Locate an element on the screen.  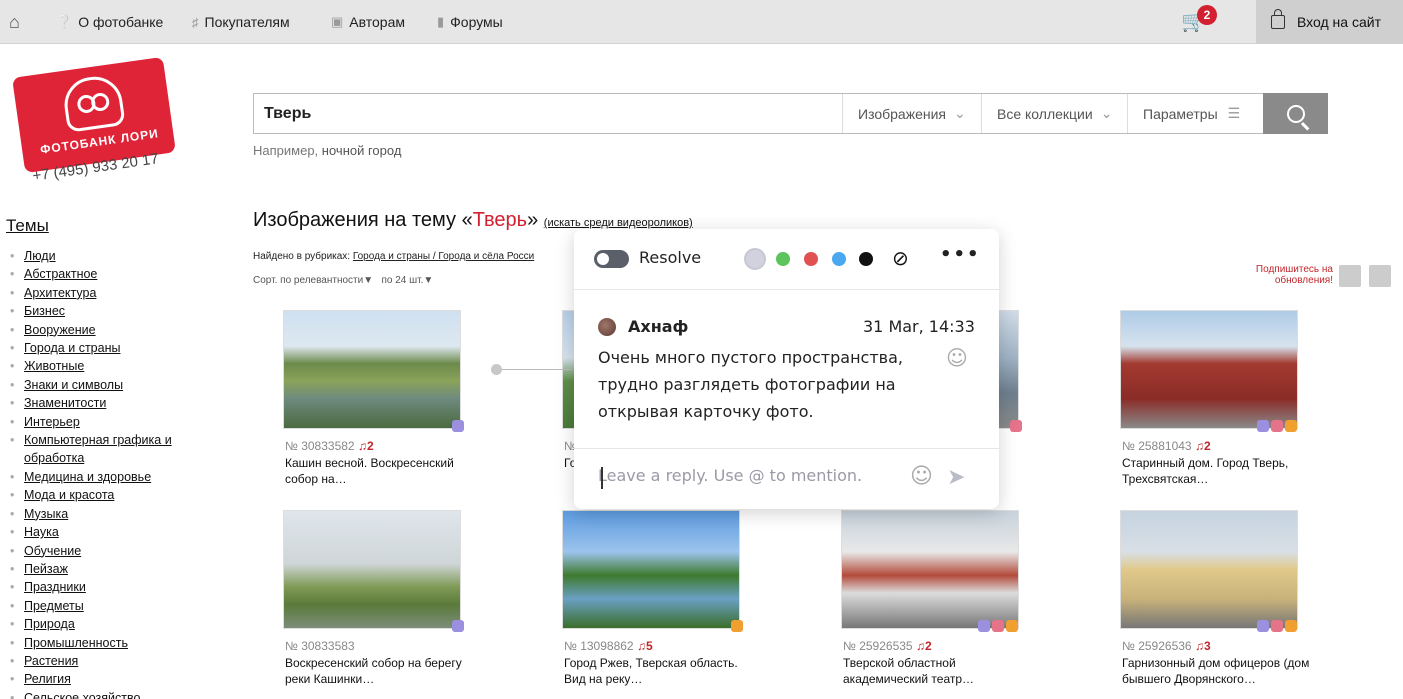
category-link: Города и страны / Города и сёла Росси is located at coordinates (443, 256).